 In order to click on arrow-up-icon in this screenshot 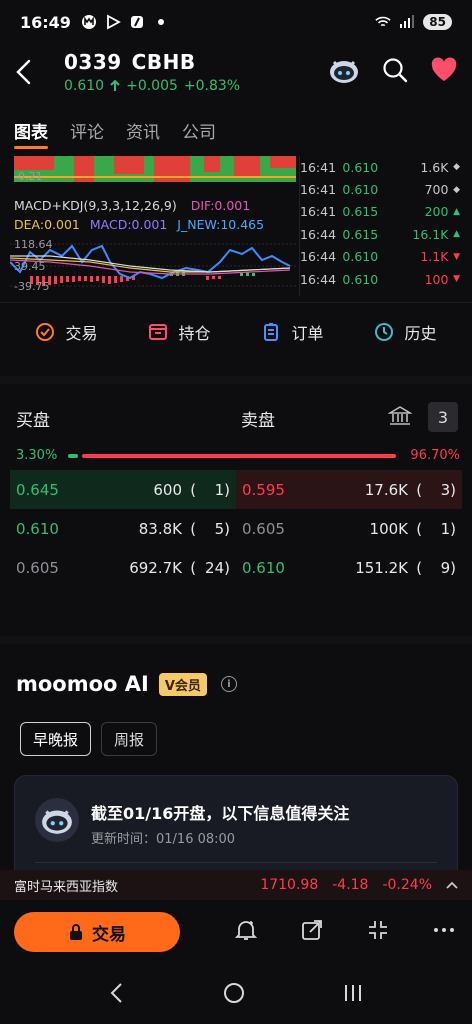, I will do `click(115, 85)`.